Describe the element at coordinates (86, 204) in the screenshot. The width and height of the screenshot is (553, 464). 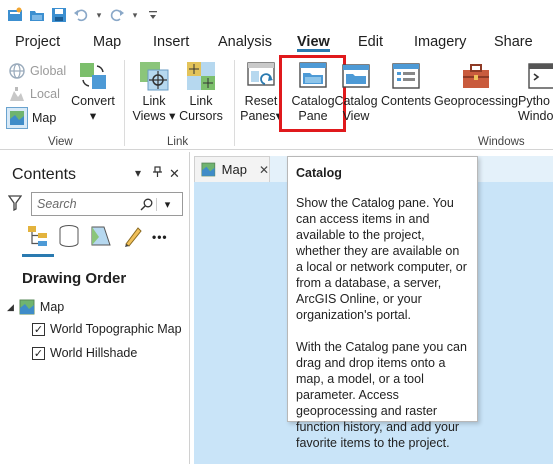
I see `search-input` at that location.